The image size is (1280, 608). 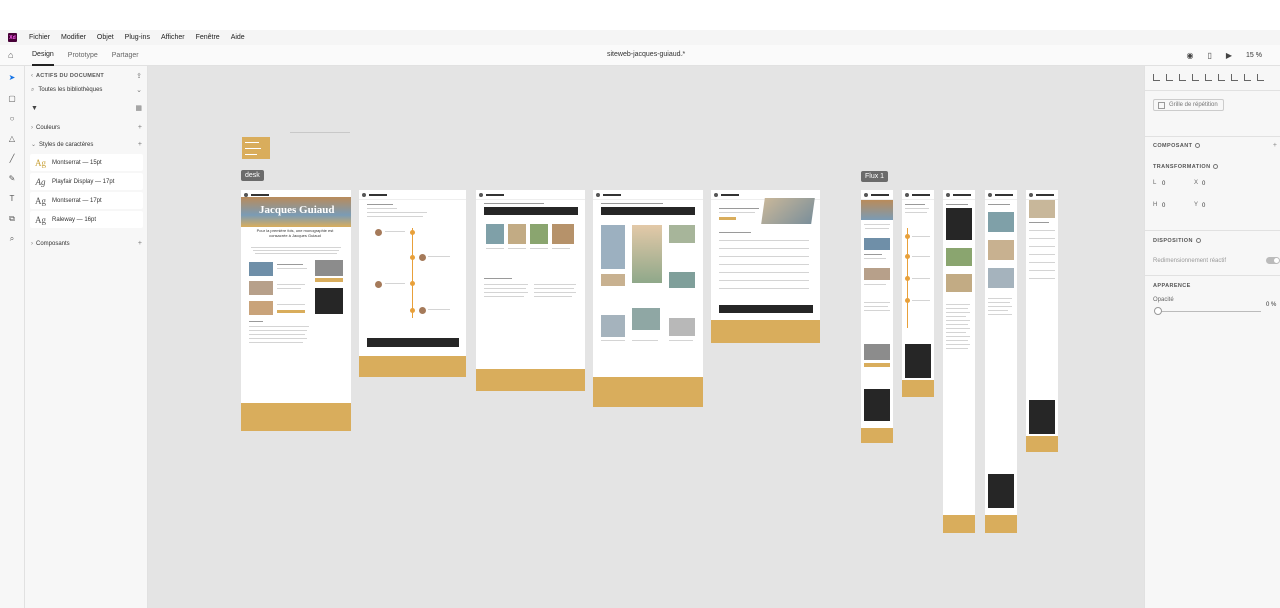 What do you see at coordinates (1196, 205) in the screenshot?
I see `y-label: Y` at bounding box center [1196, 205].